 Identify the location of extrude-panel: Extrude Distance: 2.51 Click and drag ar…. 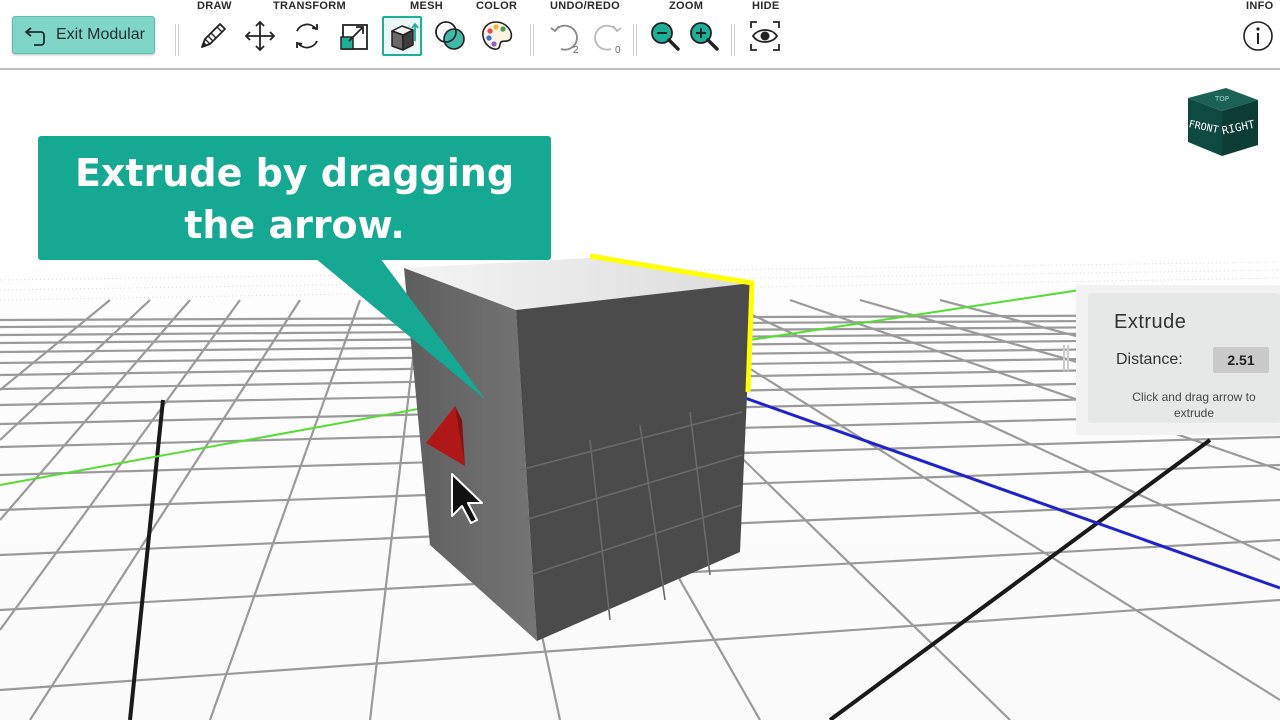
(1178, 360).